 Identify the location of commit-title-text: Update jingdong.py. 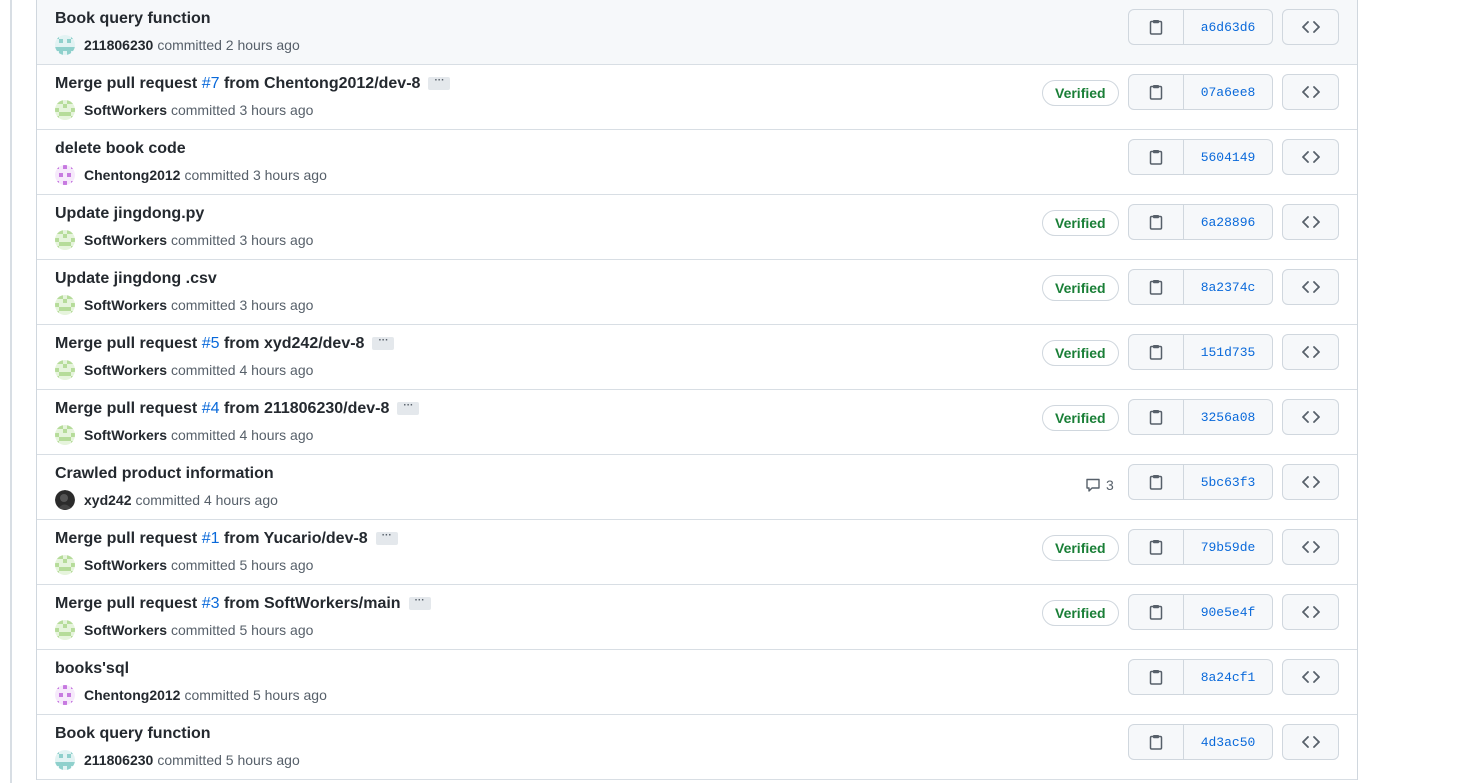
(129, 213).